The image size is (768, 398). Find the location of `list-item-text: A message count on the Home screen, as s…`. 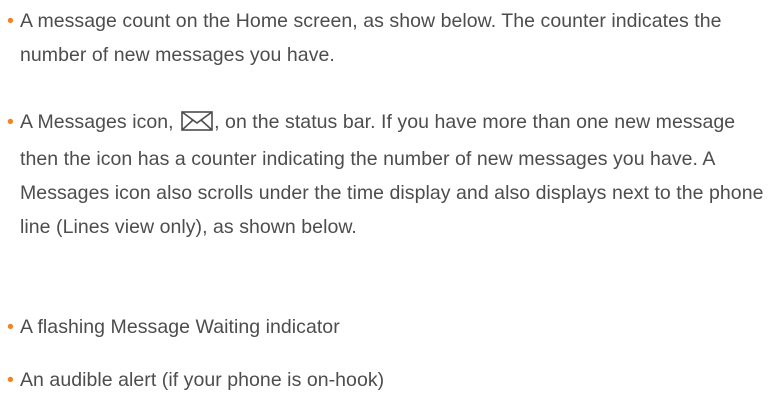

list-item-text: A message count on the Home screen, as s… is located at coordinates (371, 38).